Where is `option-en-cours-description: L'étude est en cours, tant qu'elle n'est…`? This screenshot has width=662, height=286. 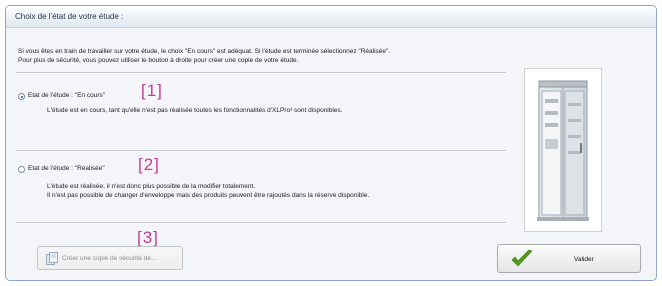
option-en-cours-description: L'étude est en cours, tant qu'elle n'est… is located at coordinates (194, 110).